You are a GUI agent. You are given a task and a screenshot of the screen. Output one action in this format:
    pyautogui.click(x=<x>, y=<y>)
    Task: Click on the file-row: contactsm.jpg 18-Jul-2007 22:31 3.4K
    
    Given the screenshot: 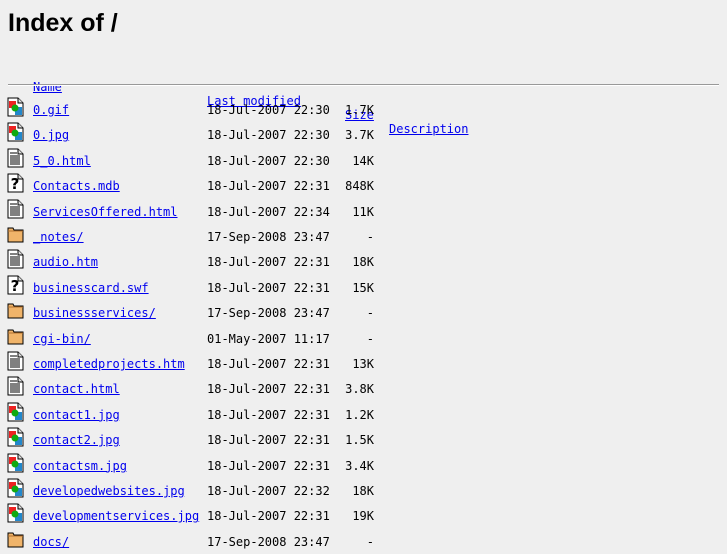 What is the action you would take?
    pyautogui.click(x=363, y=465)
    